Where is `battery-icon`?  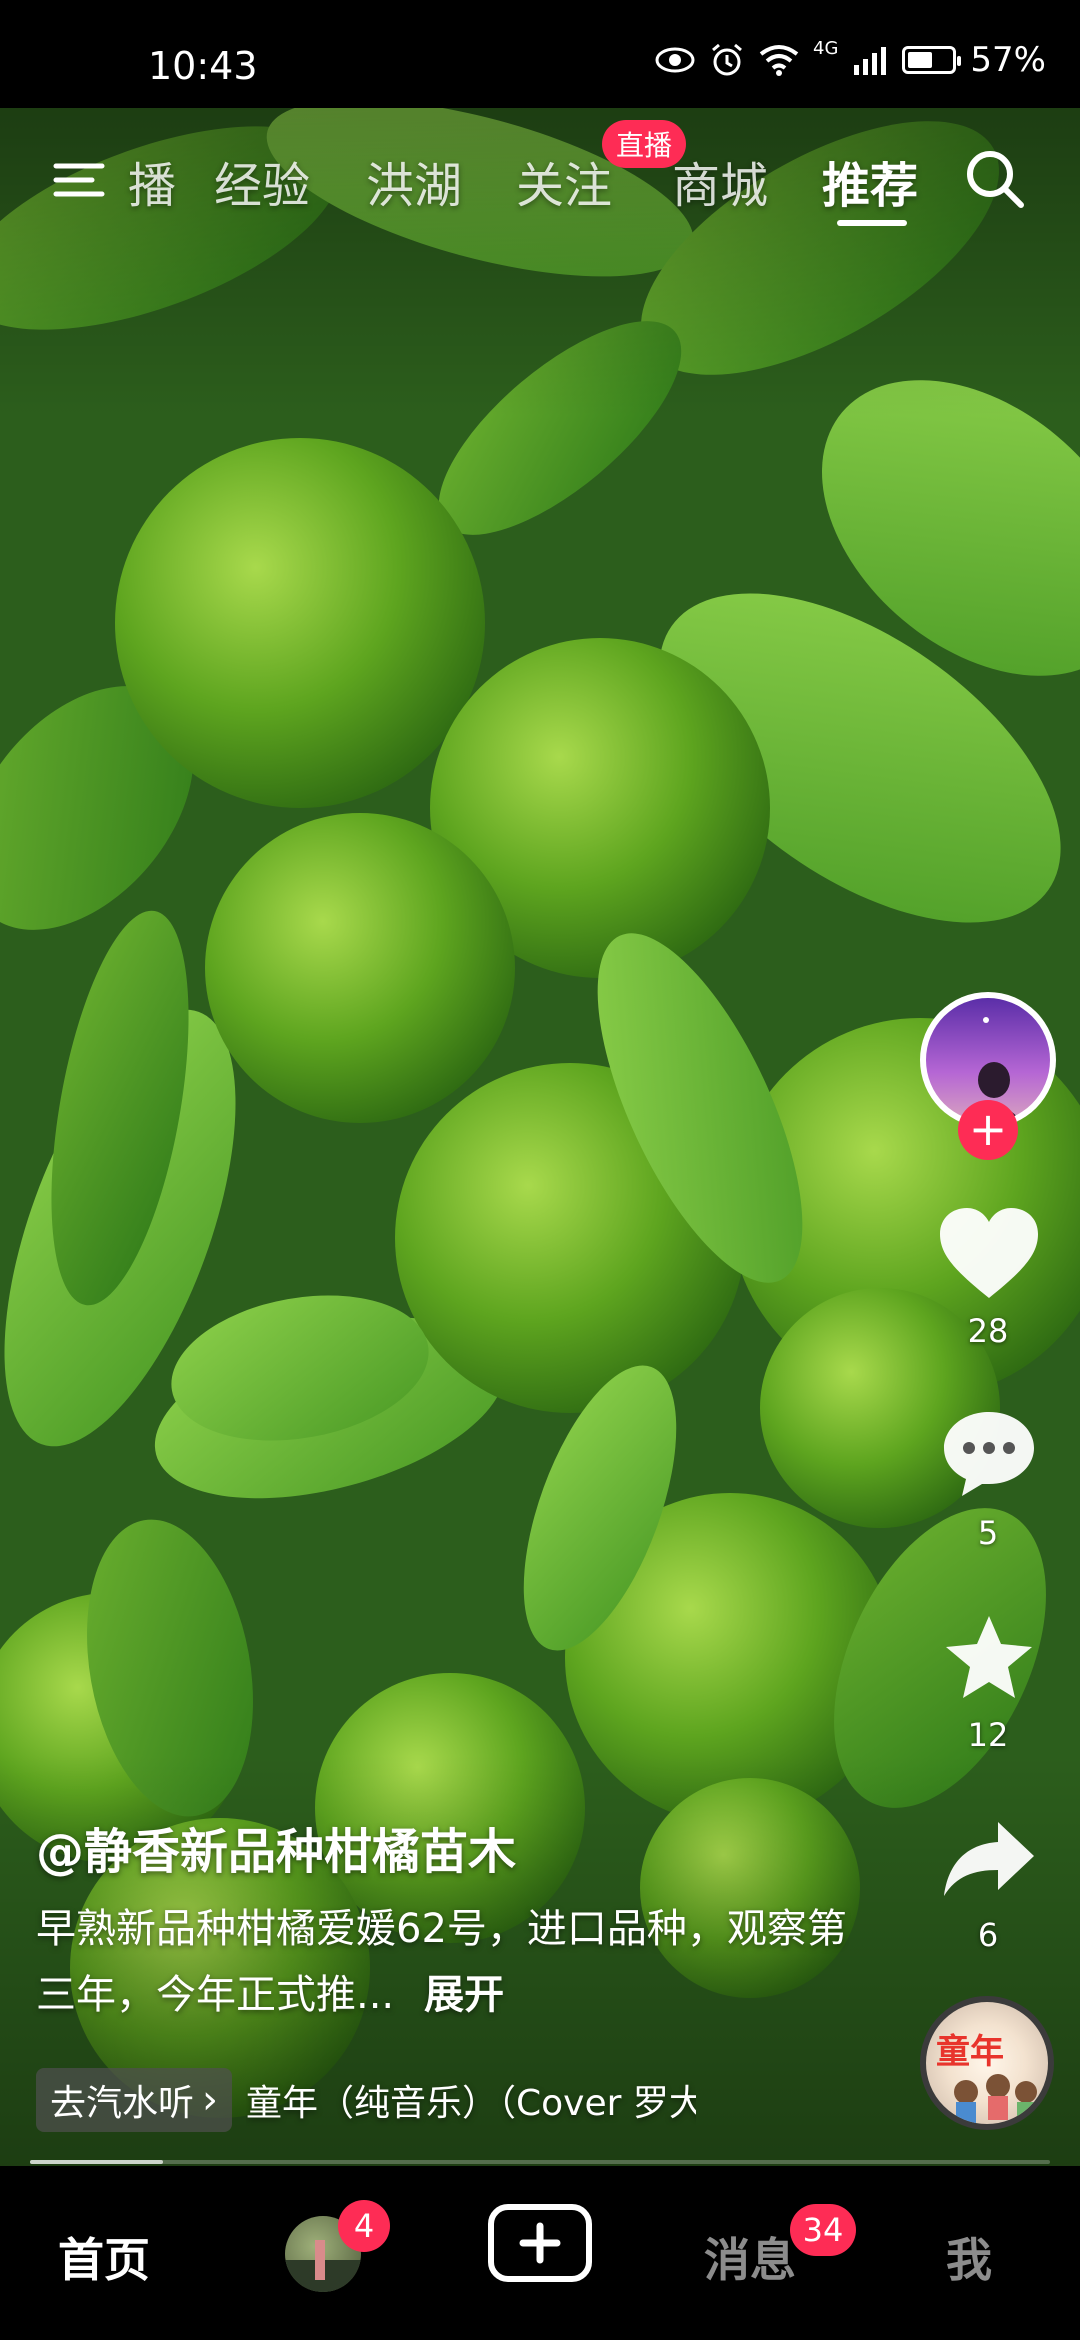
battery-icon is located at coordinates (932, 60).